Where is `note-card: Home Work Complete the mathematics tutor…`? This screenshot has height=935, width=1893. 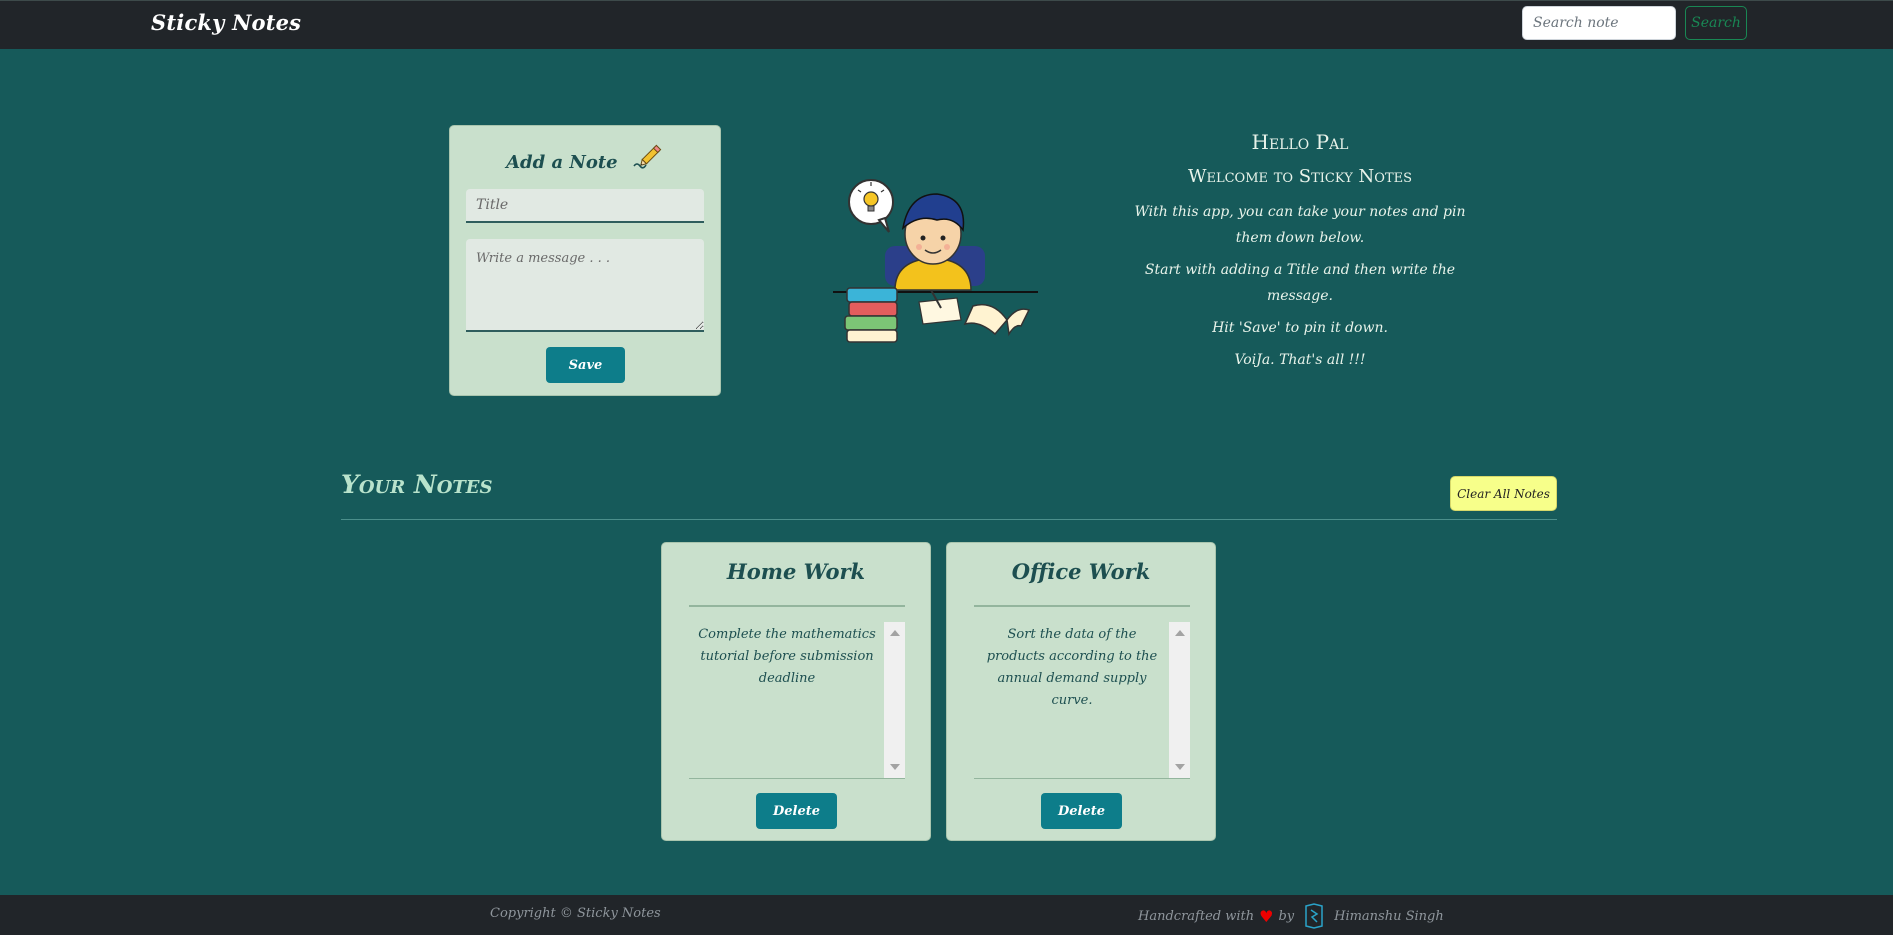
note-card: Home Work Complete the mathematics tutor… is located at coordinates (796, 691).